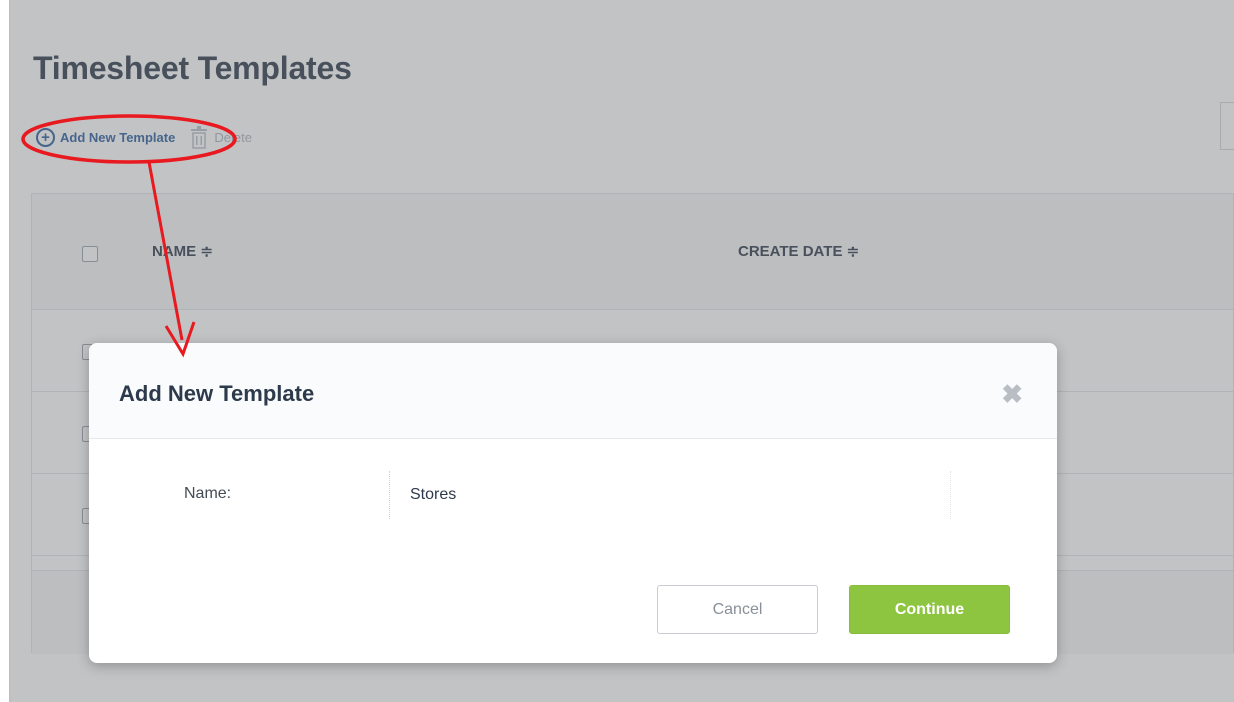 The height and width of the screenshot is (702, 1234). What do you see at coordinates (573, 391) in the screenshot?
I see `dialog-header: Add New Template ✖` at bounding box center [573, 391].